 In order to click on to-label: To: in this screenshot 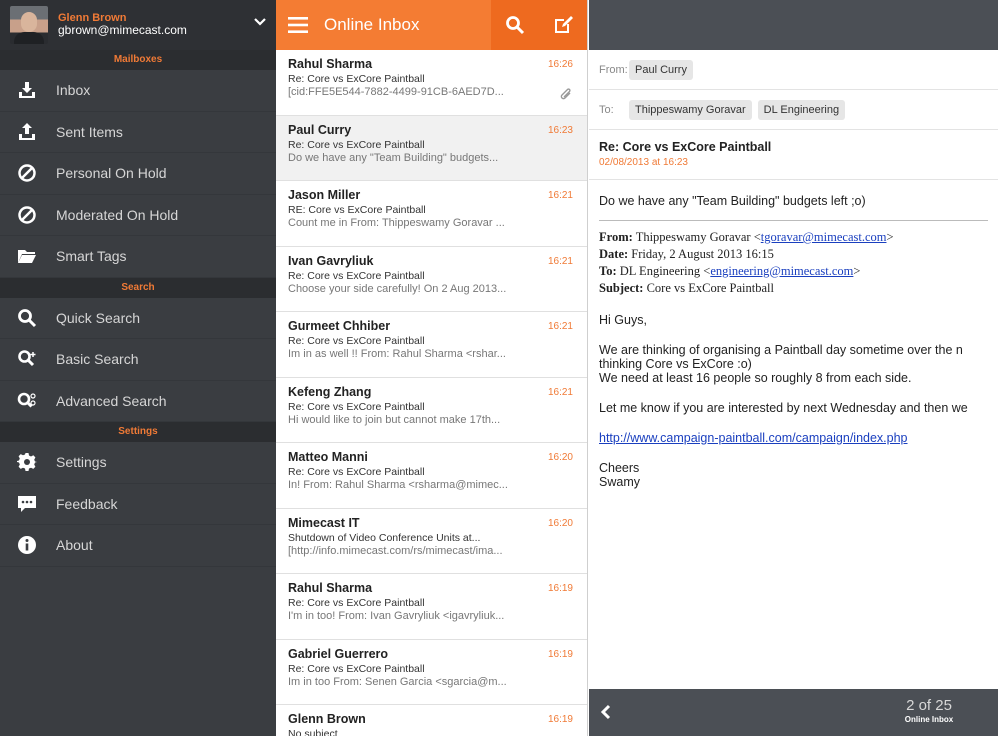, I will do `click(606, 109)`.